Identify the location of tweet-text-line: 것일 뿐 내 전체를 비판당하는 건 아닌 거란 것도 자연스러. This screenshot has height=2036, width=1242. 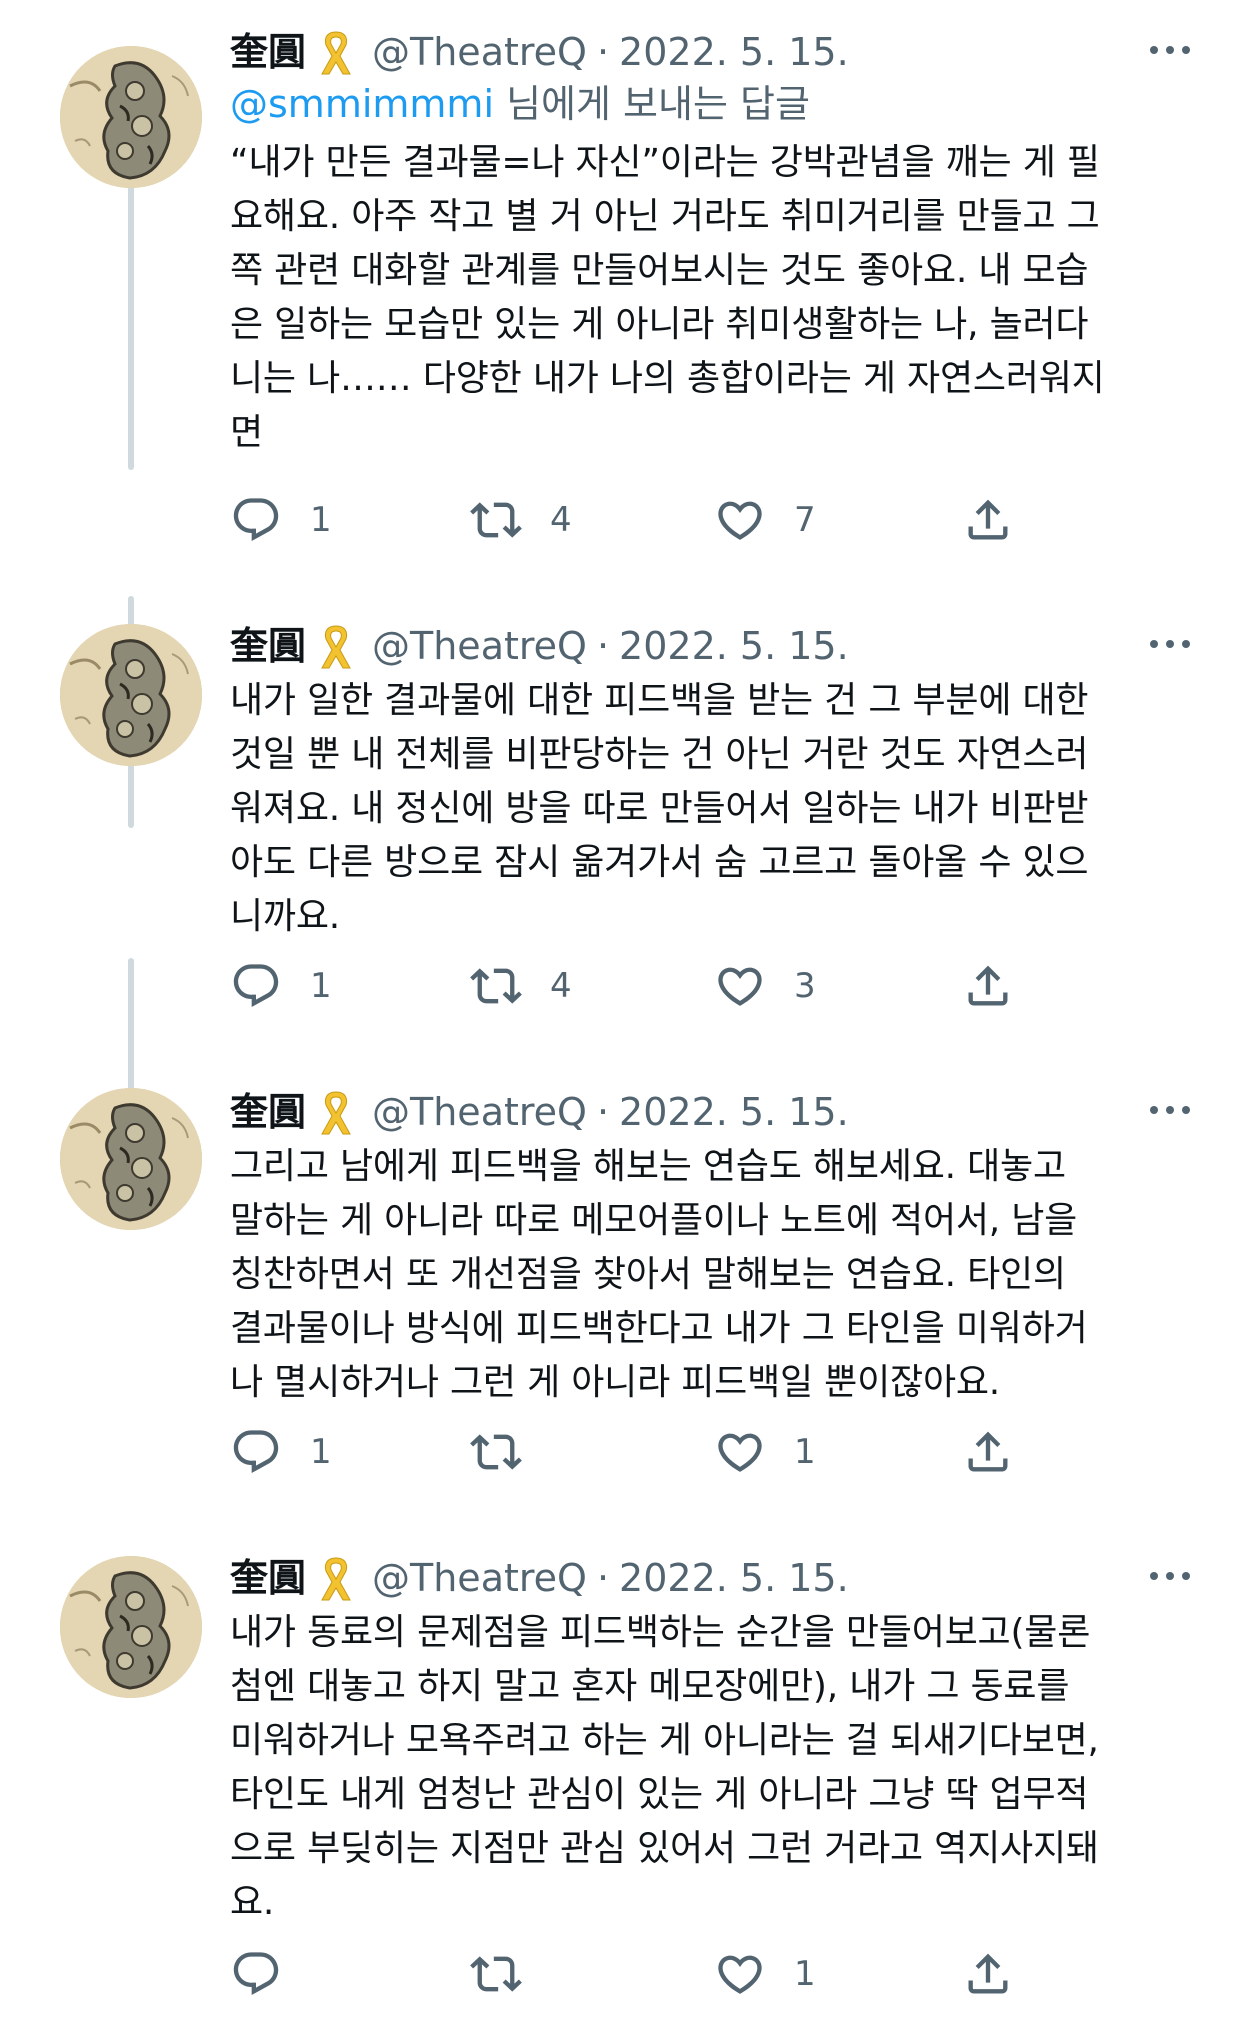
(659, 754).